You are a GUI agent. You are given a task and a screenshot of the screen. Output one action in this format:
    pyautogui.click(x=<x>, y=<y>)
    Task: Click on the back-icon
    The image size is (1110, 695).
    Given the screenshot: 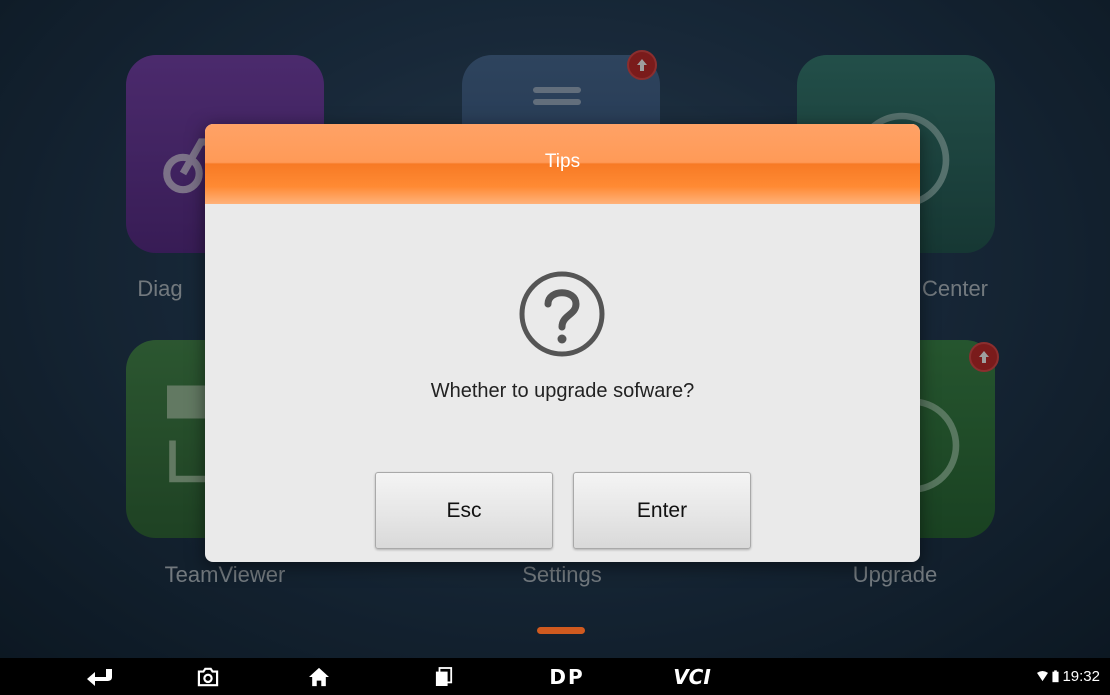 What is the action you would take?
    pyautogui.click(x=99, y=677)
    